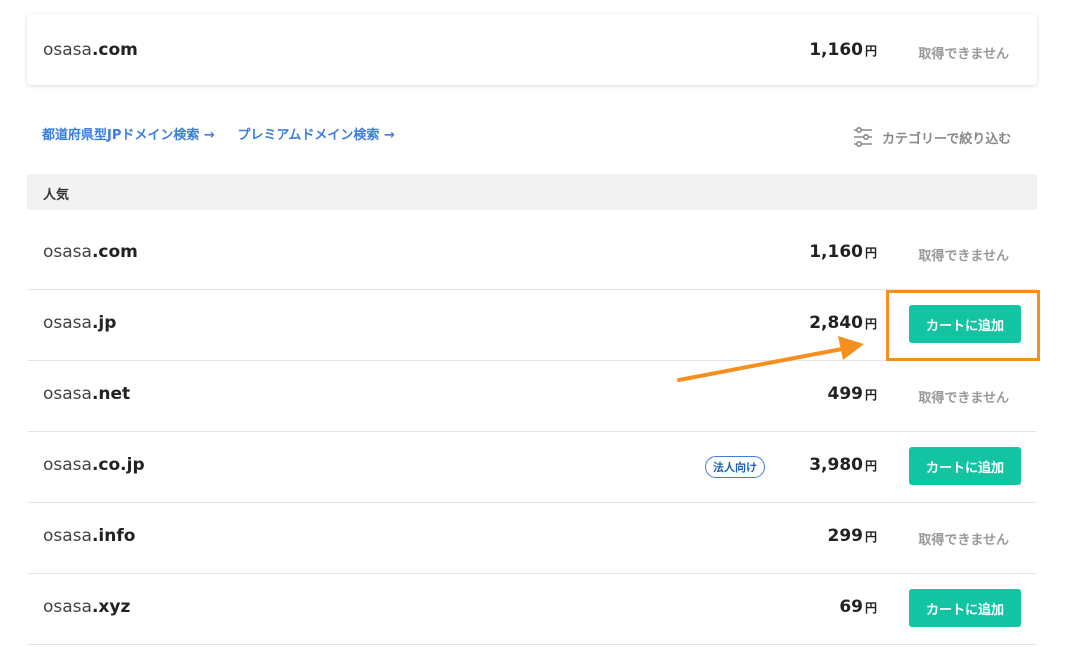 Image resolution: width=1067 pixels, height=647 pixels. I want to click on filter-sliders-icon, so click(863, 137).